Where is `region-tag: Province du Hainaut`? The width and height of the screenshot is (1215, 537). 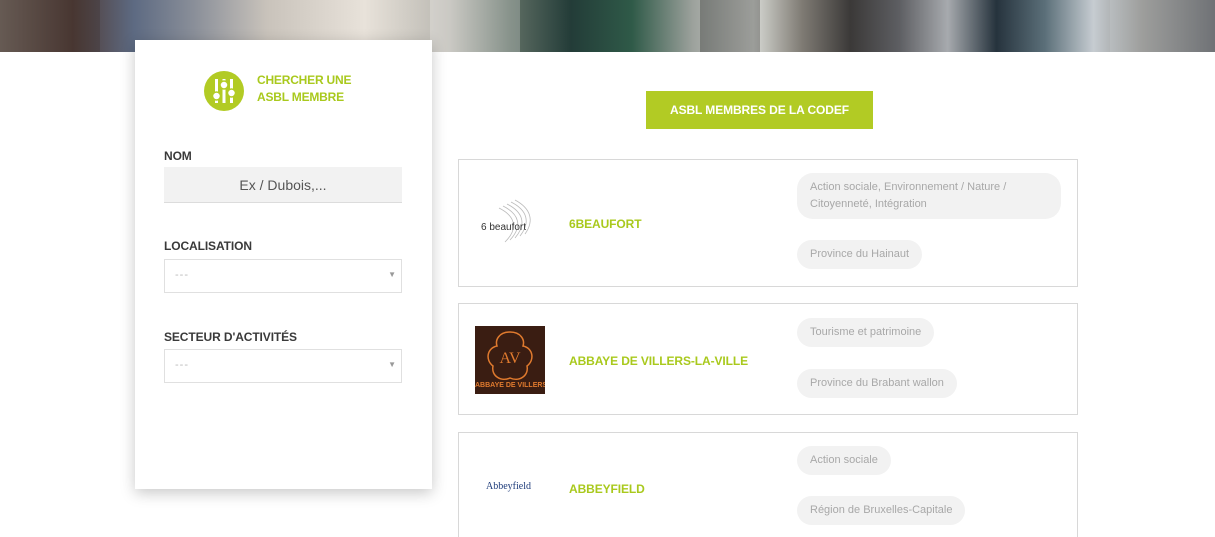
region-tag: Province du Hainaut is located at coordinates (860, 254).